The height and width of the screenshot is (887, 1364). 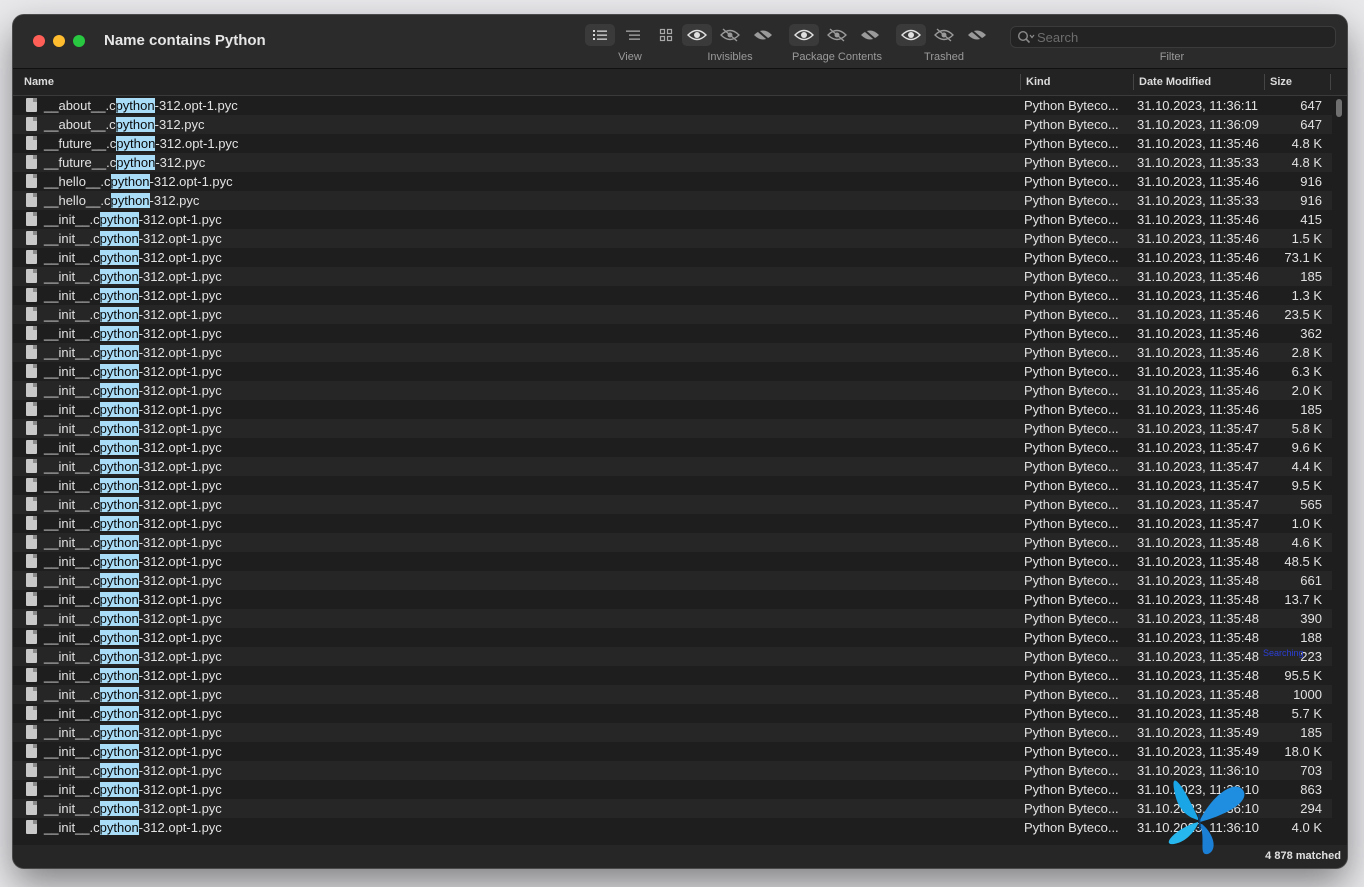 I want to click on hide-invisibles-button, so click(x=730, y=35).